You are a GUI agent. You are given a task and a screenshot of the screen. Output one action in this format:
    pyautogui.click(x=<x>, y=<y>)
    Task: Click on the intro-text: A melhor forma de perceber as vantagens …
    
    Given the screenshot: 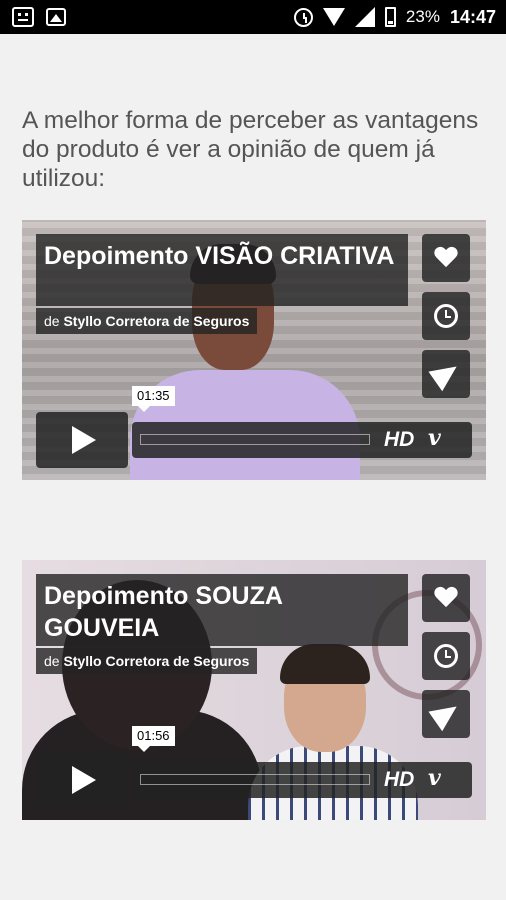 What is the action you would take?
    pyautogui.click(x=250, y=149)
    